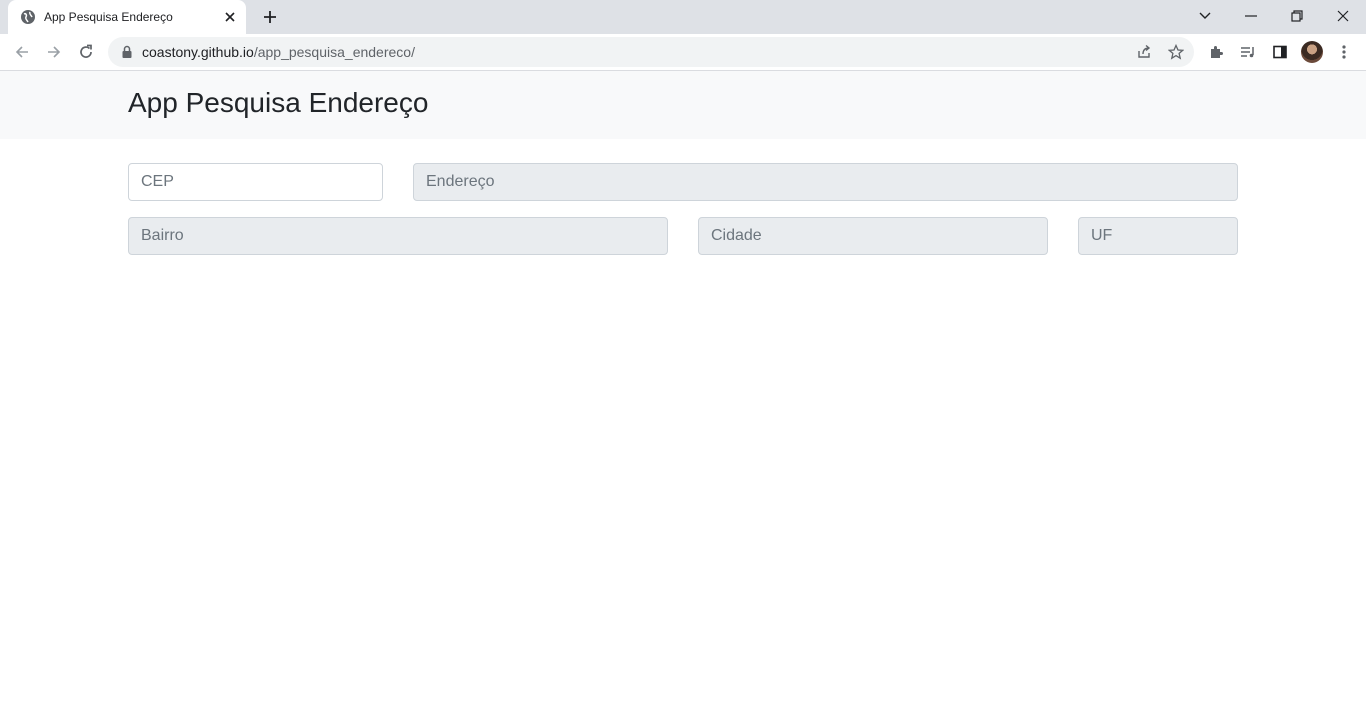  I want to click on media-queue-icon, so click(1248, 52).